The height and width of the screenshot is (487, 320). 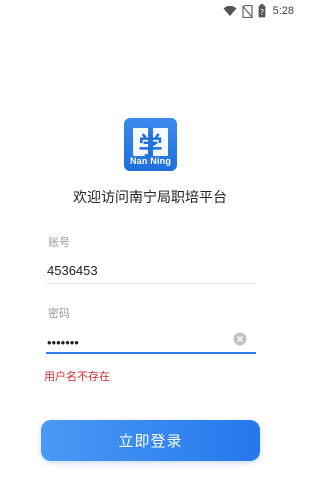 I want to click on login-button: 立即登录, so click(x=150, y=440).